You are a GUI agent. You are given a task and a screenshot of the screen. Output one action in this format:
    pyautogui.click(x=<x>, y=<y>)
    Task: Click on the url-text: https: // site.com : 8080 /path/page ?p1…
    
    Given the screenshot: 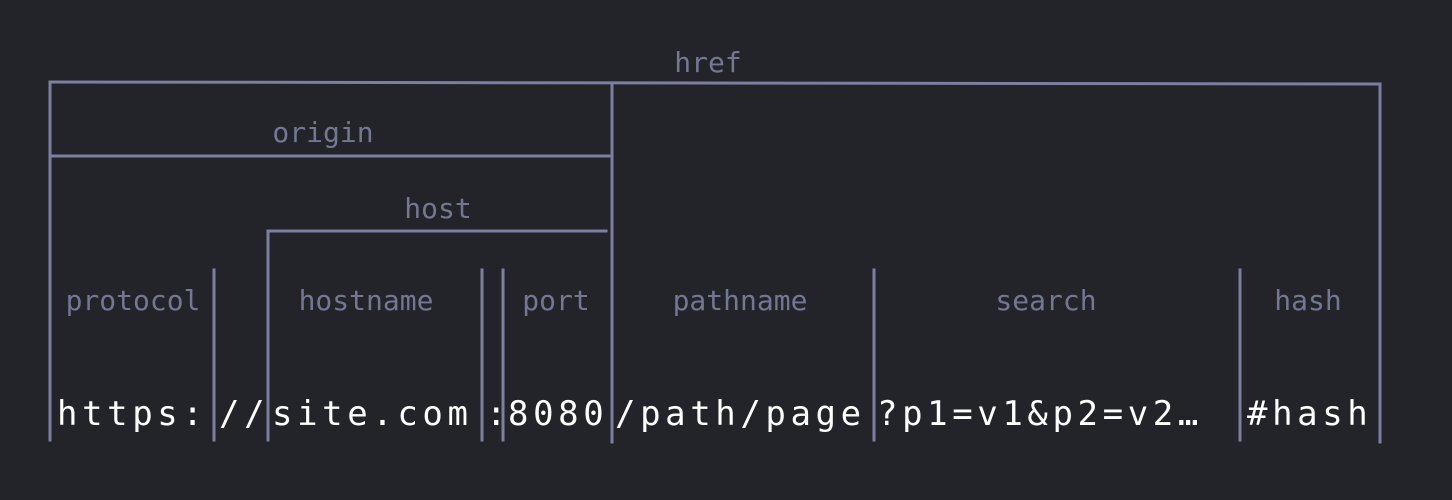 What is the action you would take?
    pyautogui.click(x=714, y=414)
    